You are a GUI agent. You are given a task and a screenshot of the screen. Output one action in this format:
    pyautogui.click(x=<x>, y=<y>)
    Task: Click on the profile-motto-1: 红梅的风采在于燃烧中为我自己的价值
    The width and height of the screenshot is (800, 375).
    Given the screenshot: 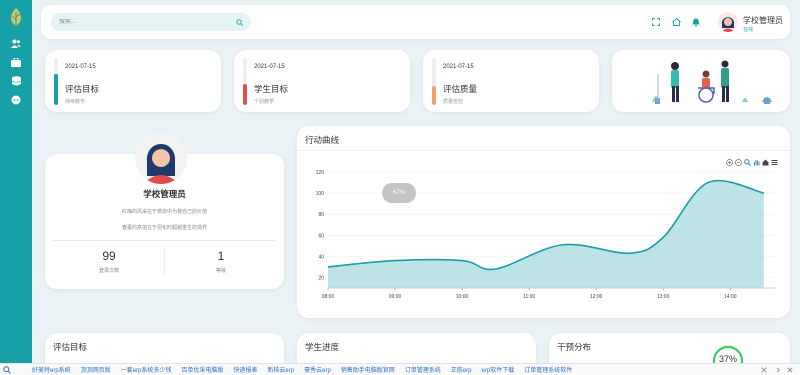 What is the action you would take?
    pyautogui.click(x=164, y=212)
    